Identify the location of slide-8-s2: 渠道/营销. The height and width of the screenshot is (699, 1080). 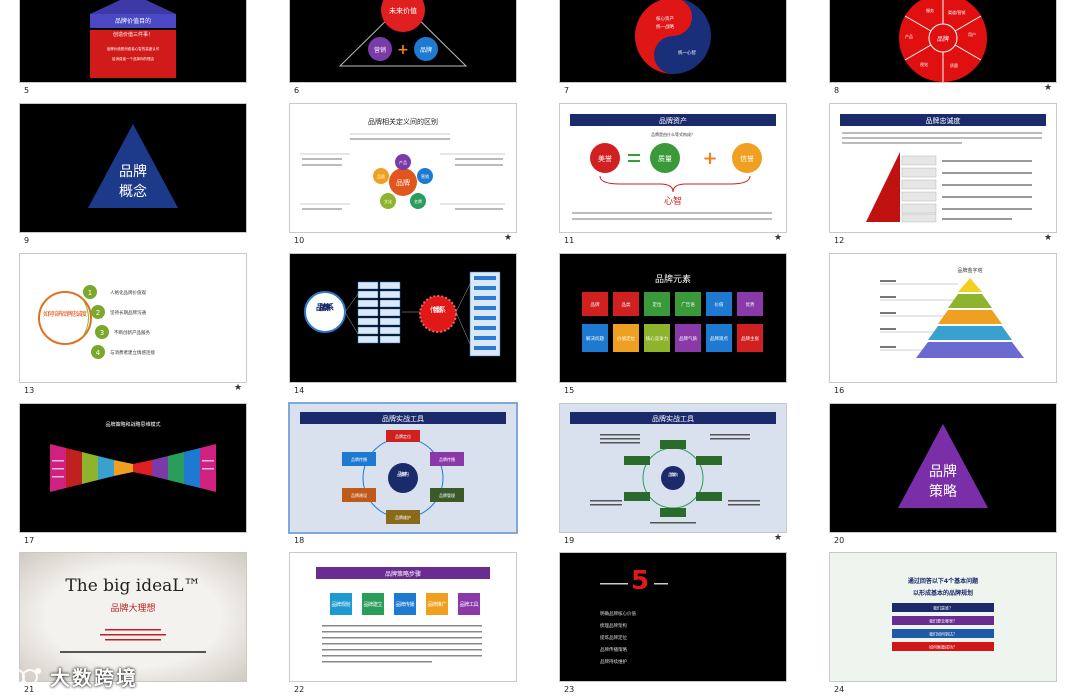
(956, 12).